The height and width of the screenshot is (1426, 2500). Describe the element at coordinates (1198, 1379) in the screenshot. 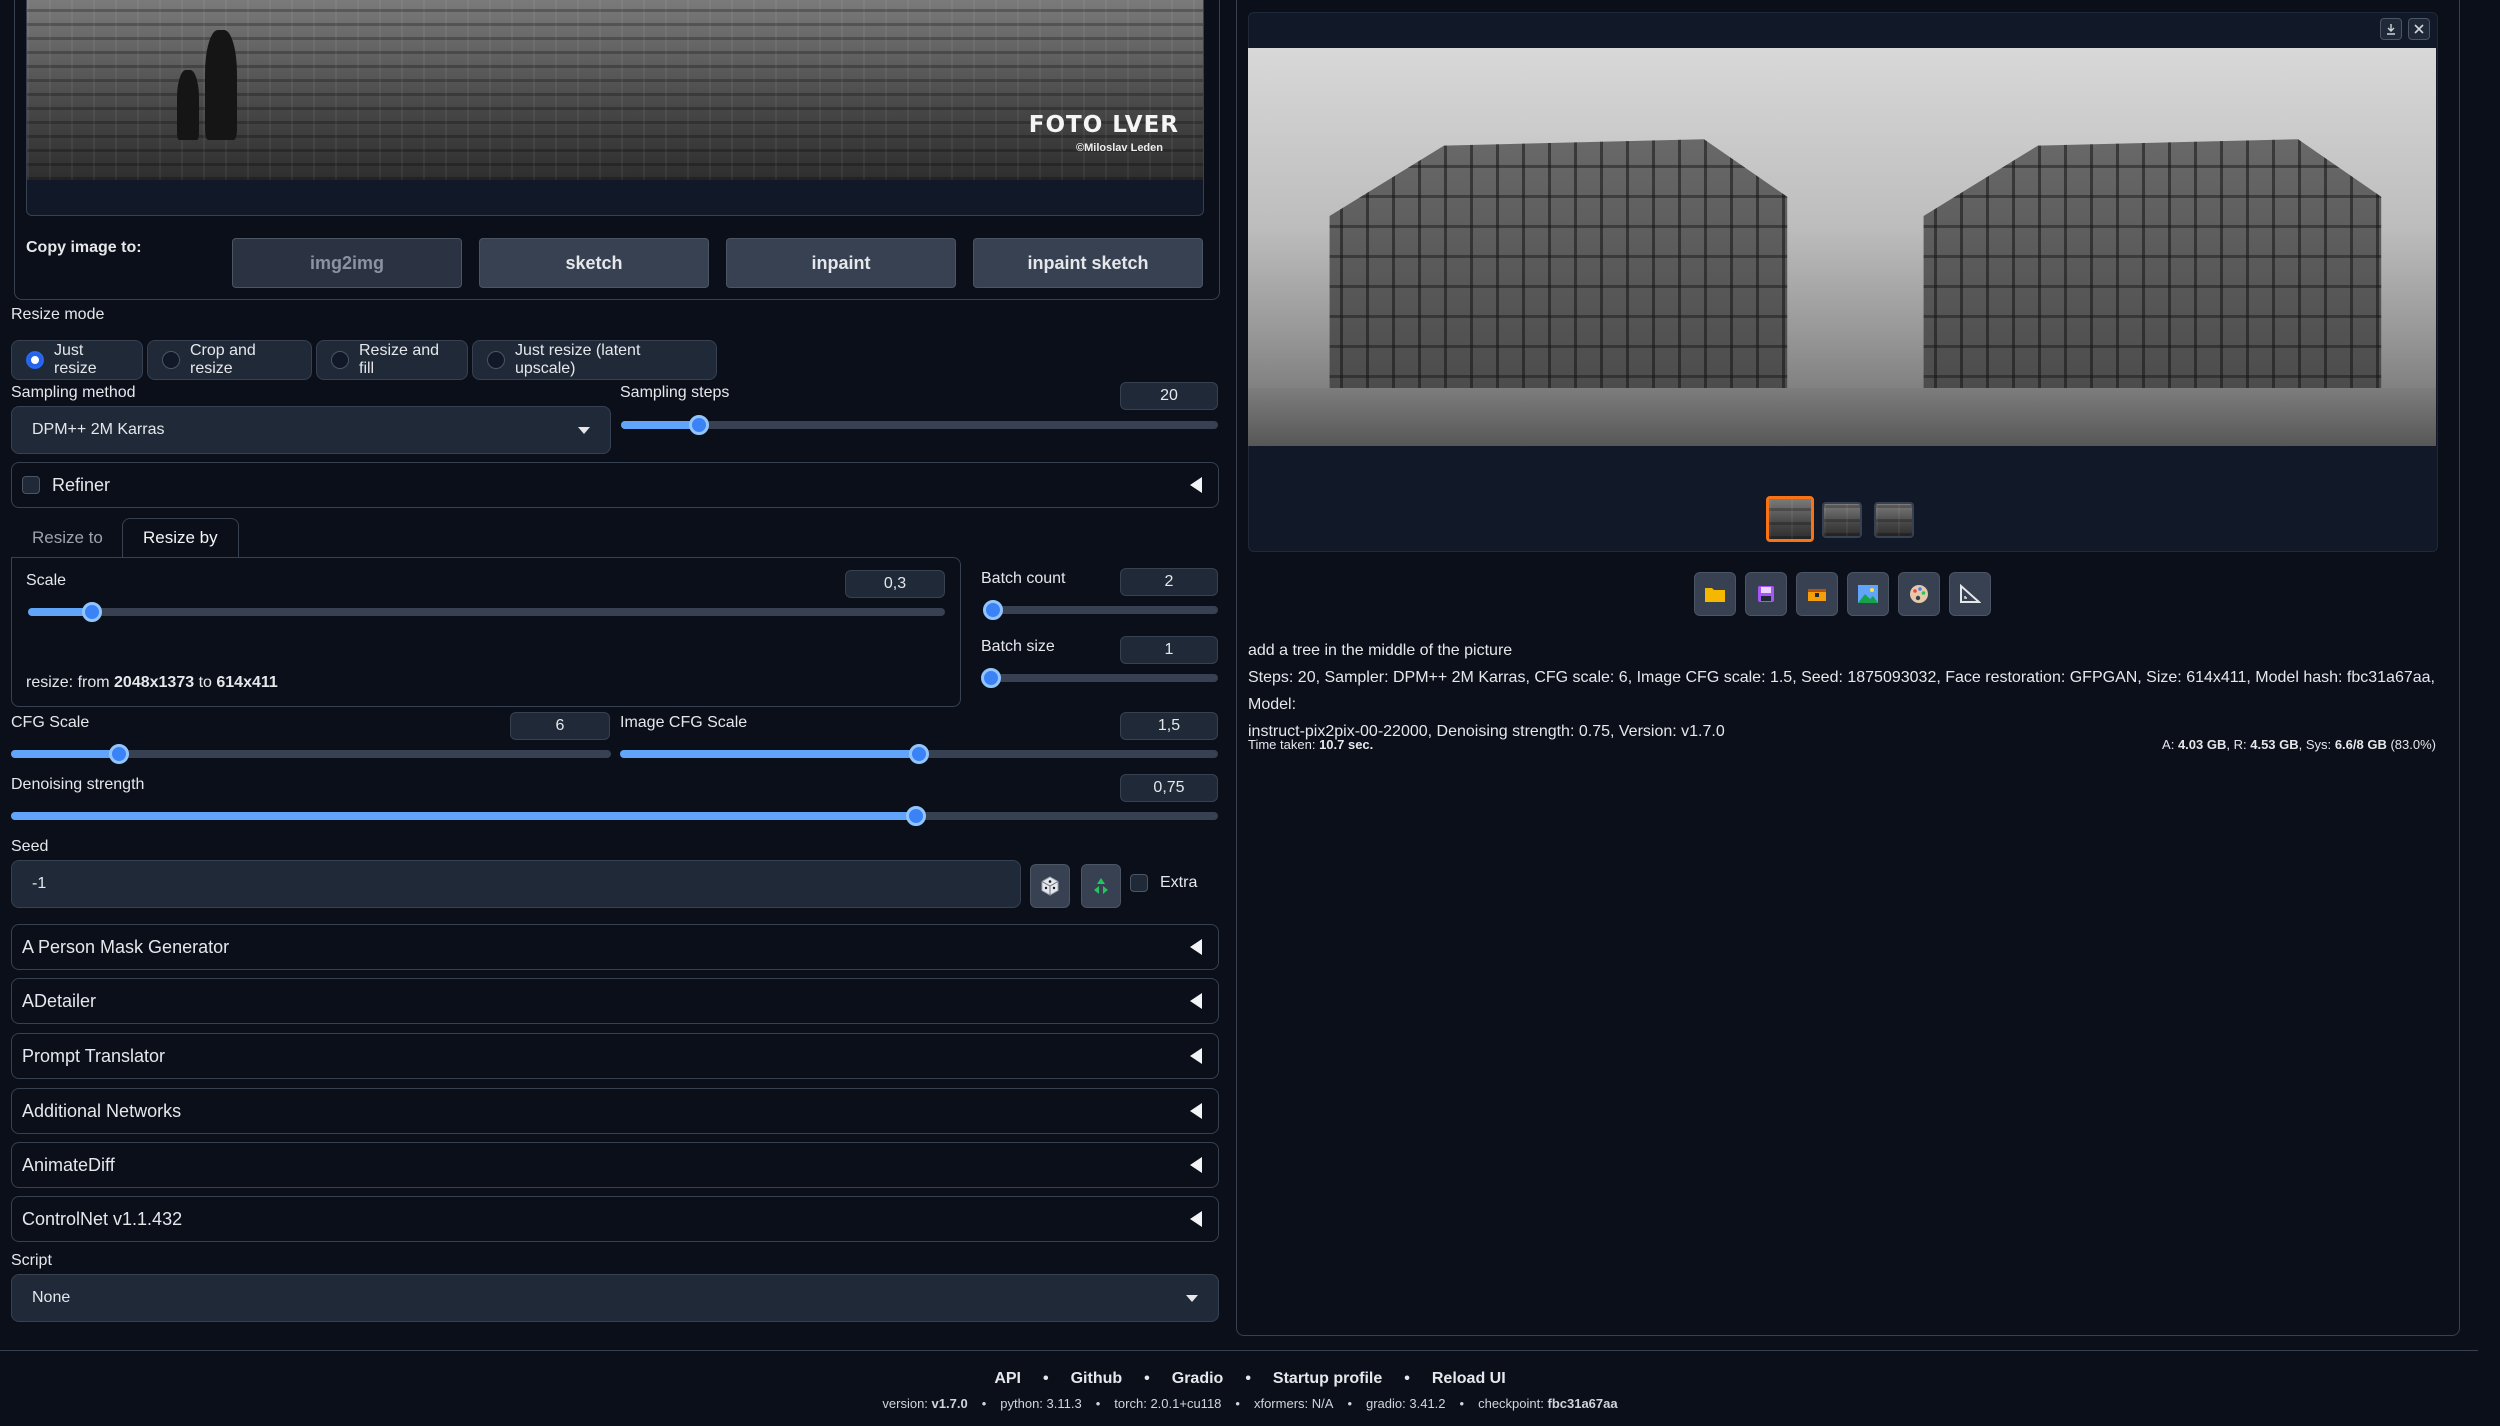

I see `gradio-link: Gradio` at that location.